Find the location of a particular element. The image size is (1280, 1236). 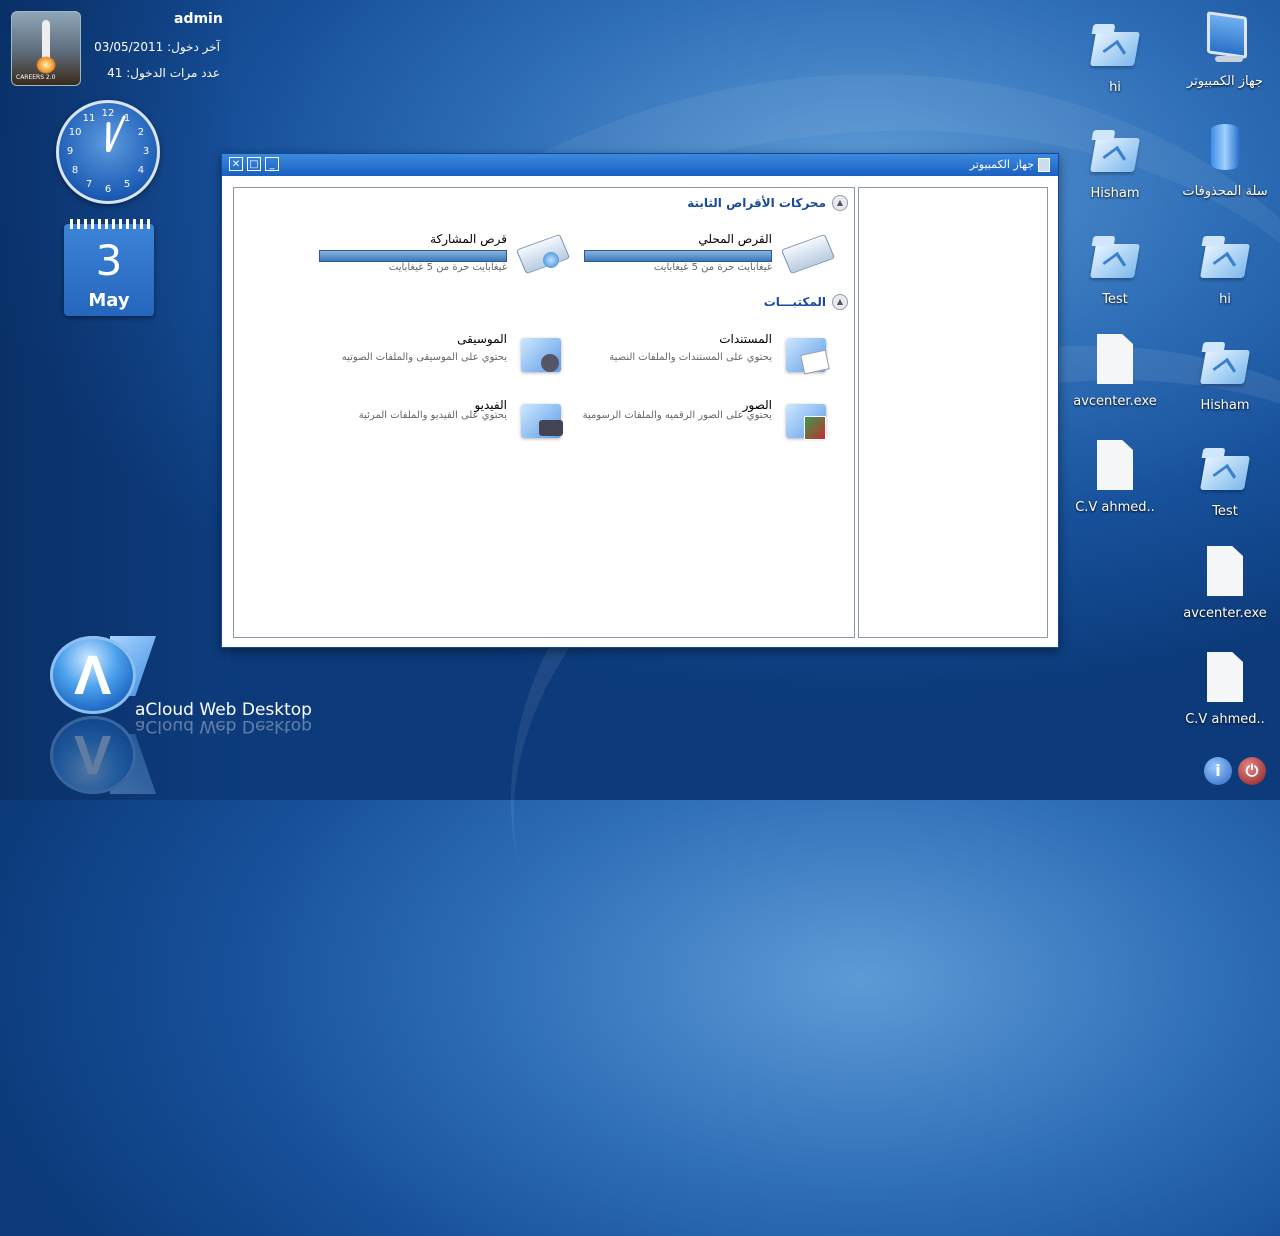

avatar: CAREERS 2.0 is located at coordinates (46, 48).